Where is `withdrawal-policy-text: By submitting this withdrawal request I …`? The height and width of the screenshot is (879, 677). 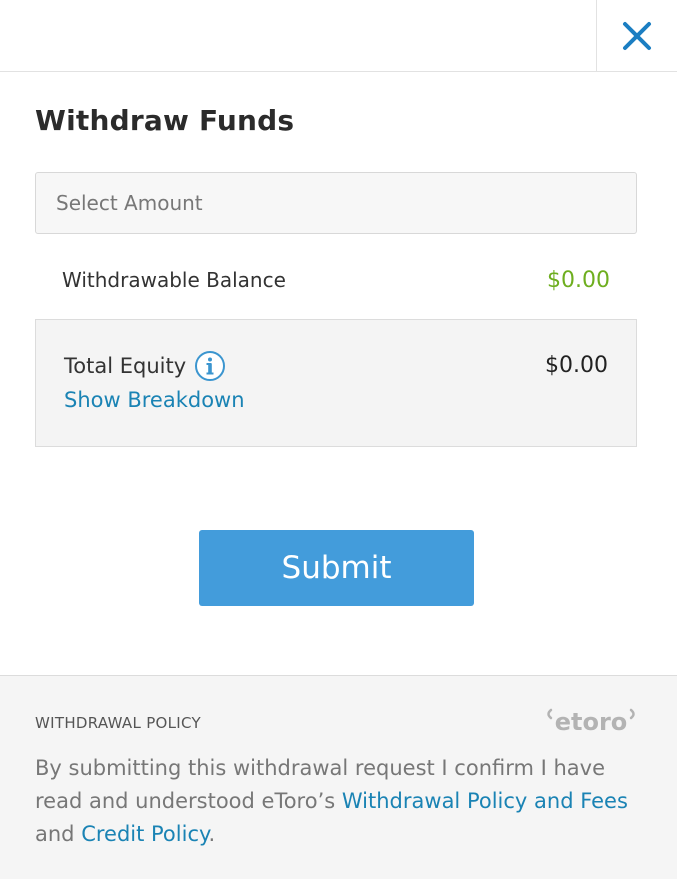
withdrawal-policy-text: By submitting this withdrawal request I … is located at coordinates (340, 801).